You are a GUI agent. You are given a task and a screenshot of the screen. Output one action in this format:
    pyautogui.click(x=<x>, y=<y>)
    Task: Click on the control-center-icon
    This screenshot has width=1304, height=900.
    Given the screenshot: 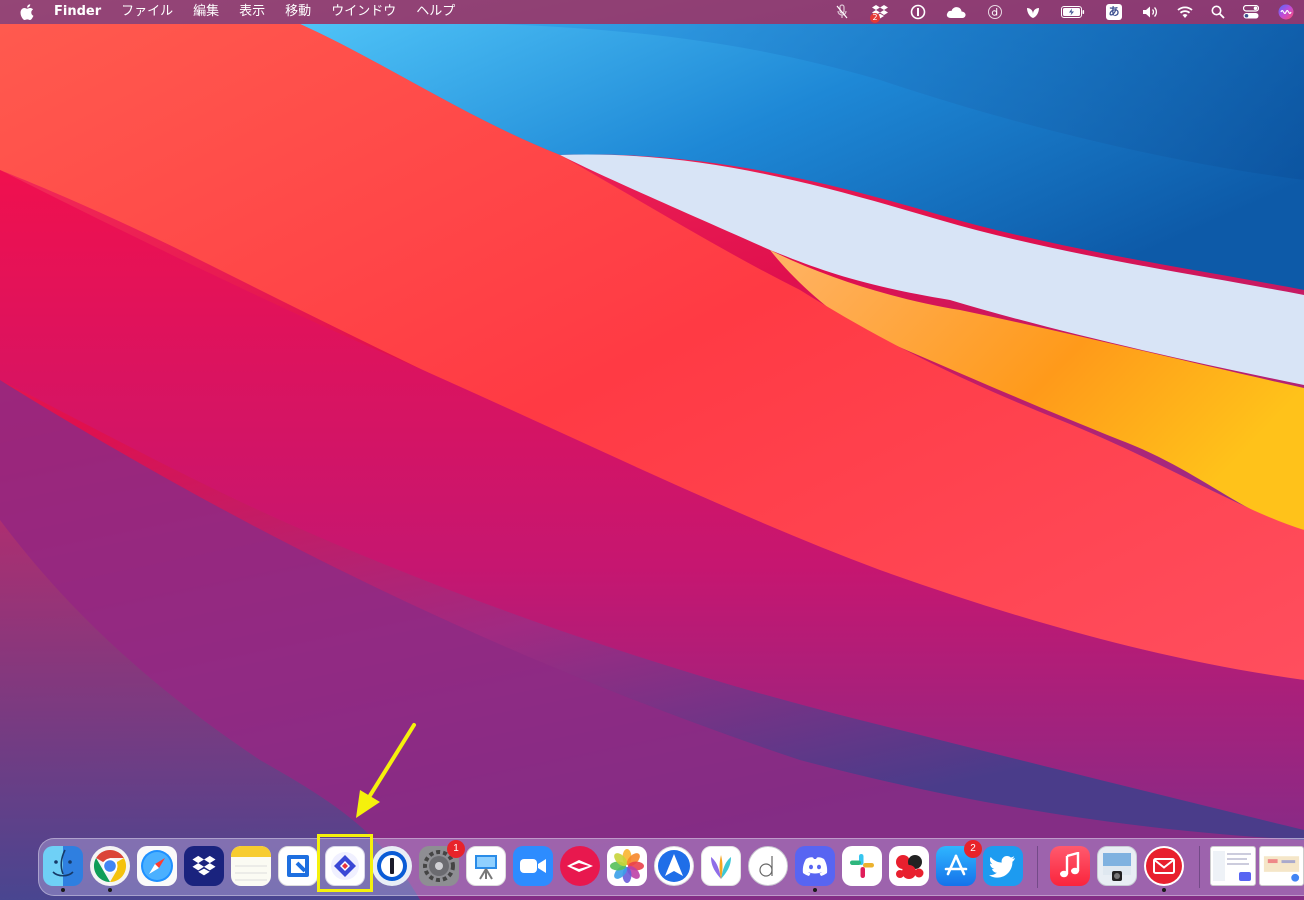 What is the action you would take?
    pyautogui.click(x=1251, y=12)
    